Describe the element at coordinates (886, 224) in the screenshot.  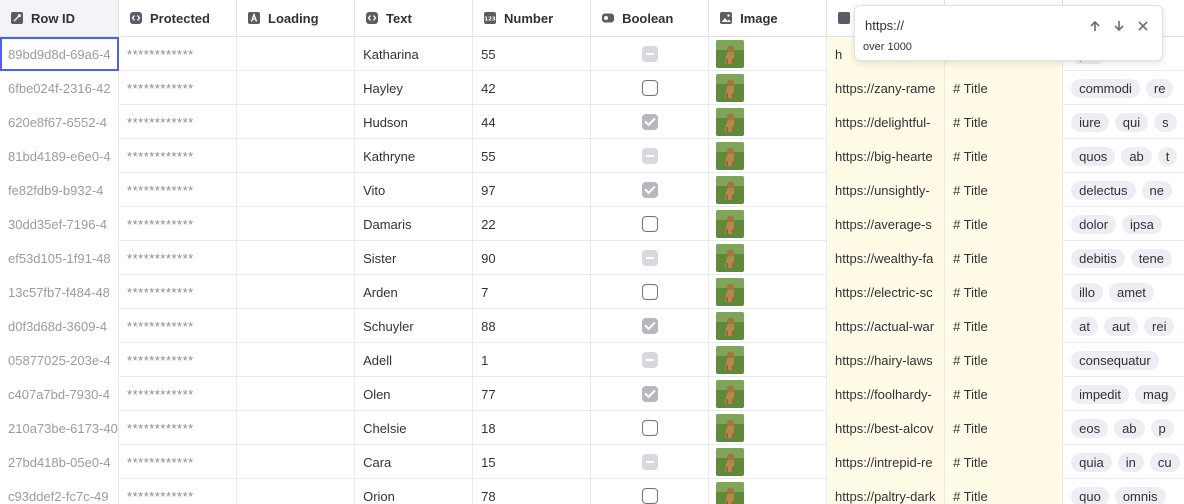
I see `uri-cell: https://average-s` at that location.